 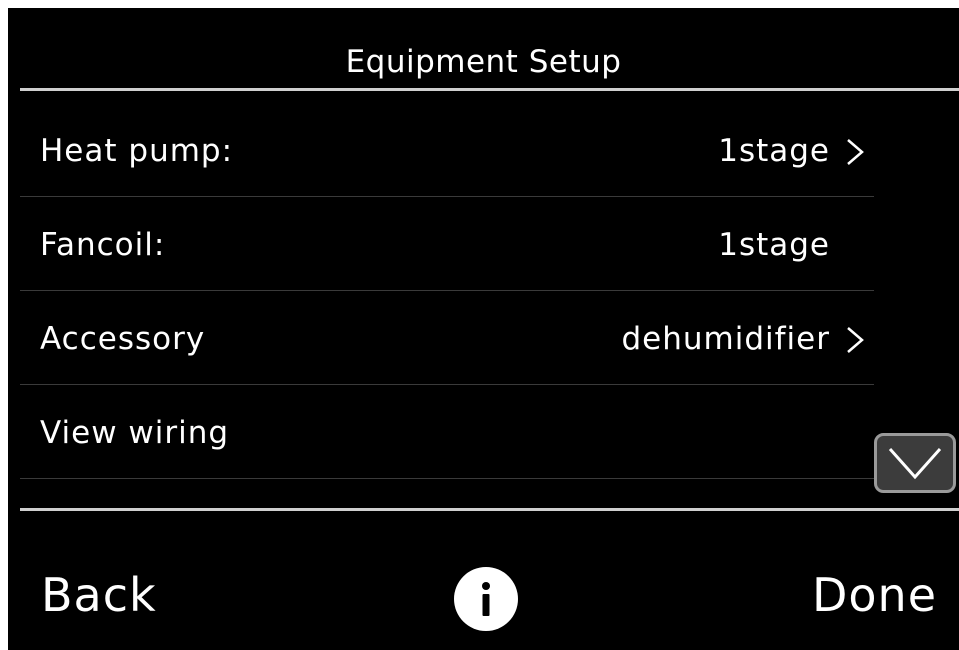 I want to click on footer-divider, so click(x=489, y=509).